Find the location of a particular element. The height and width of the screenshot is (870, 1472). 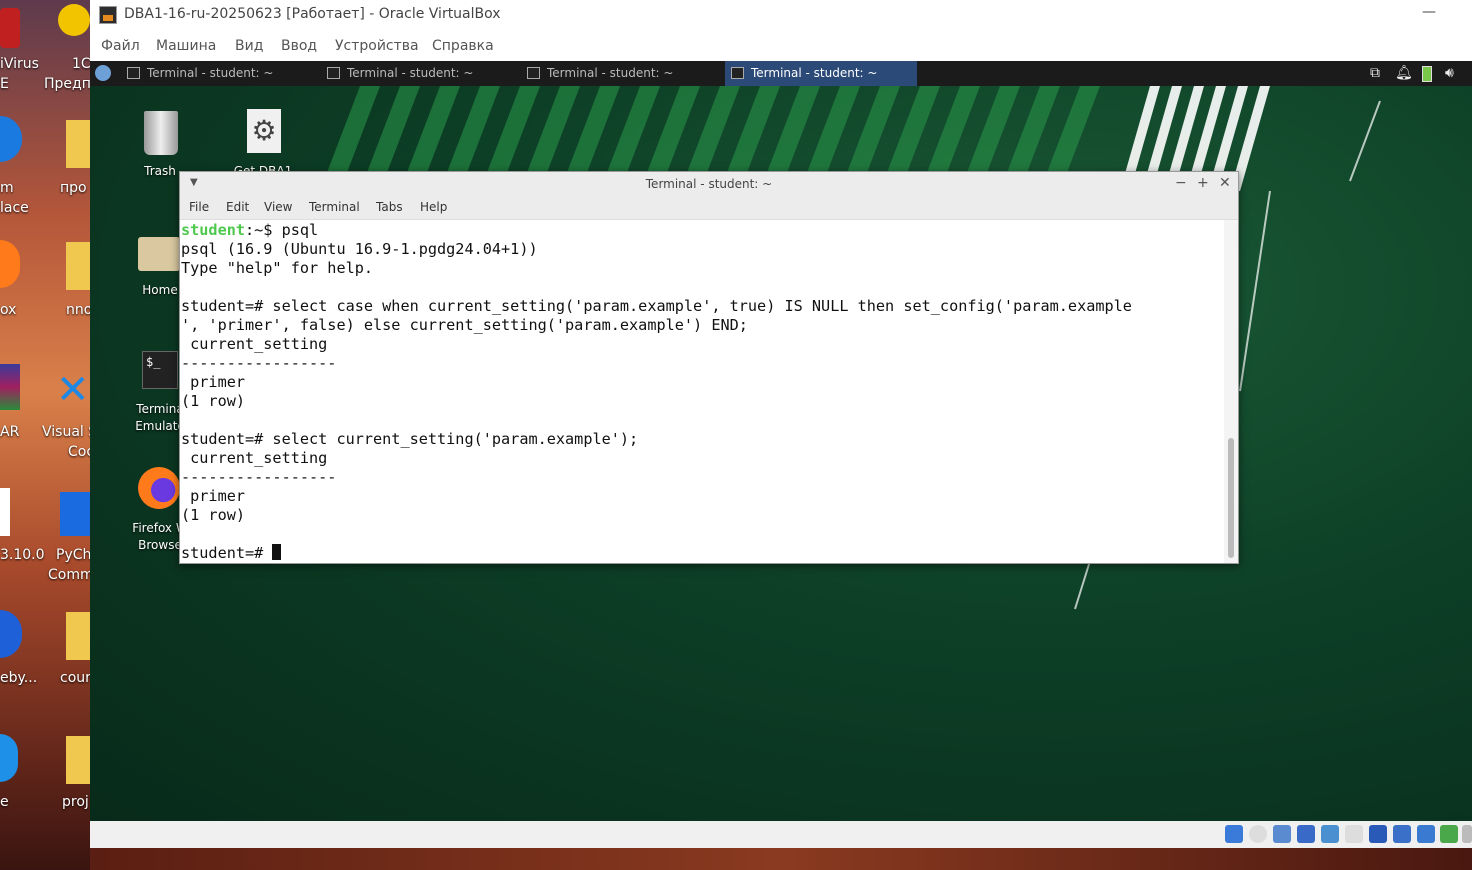

cpu-icon is located at coordinates (1426, 834).